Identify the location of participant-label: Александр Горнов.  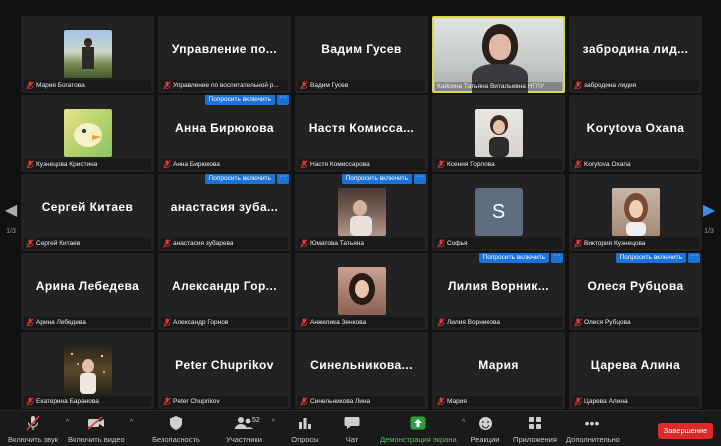
(224, 322).